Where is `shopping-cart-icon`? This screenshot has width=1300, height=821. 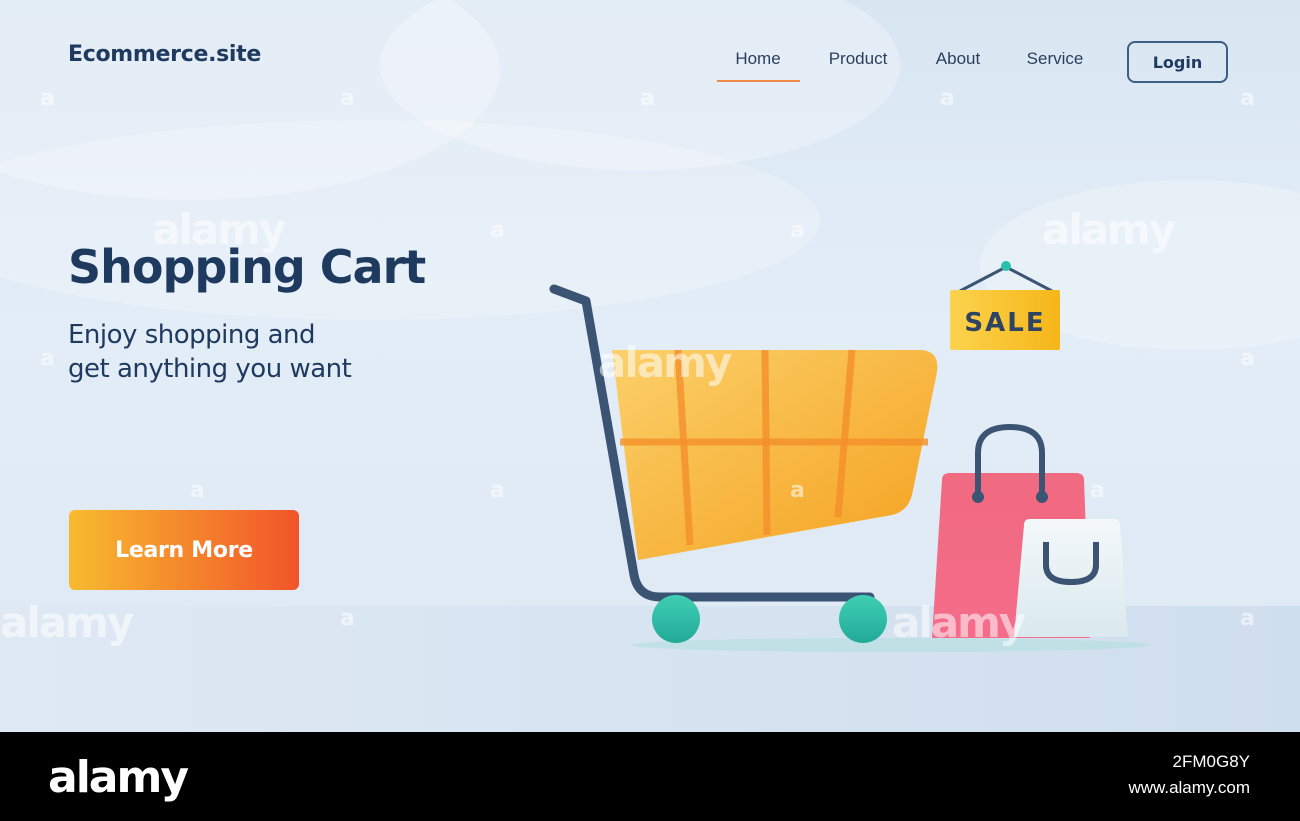 shopping-cart-icon is located at coordinates (743, 463).